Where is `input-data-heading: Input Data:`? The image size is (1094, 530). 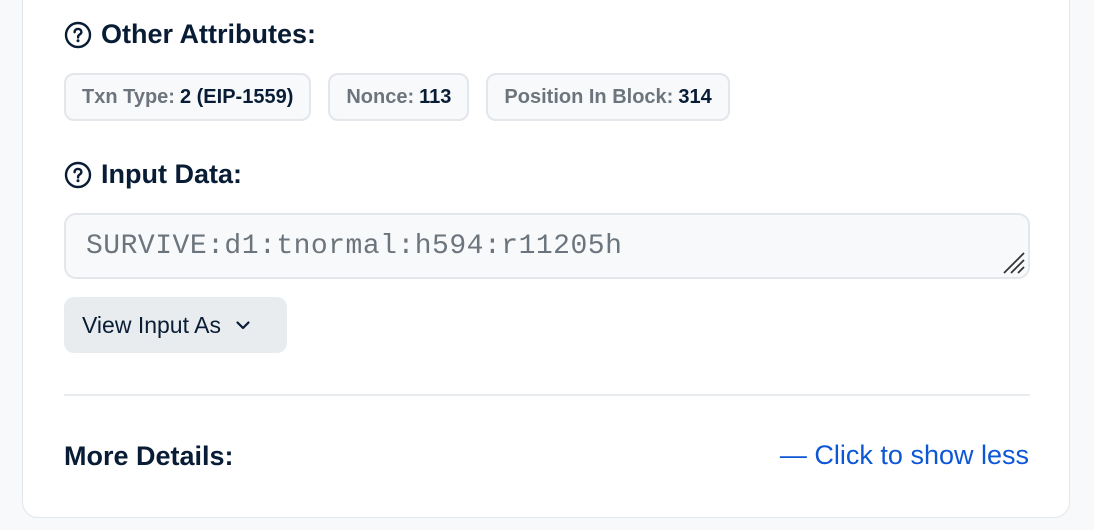
input-data-heading: Input Data: is located at coordinates (153, 174).